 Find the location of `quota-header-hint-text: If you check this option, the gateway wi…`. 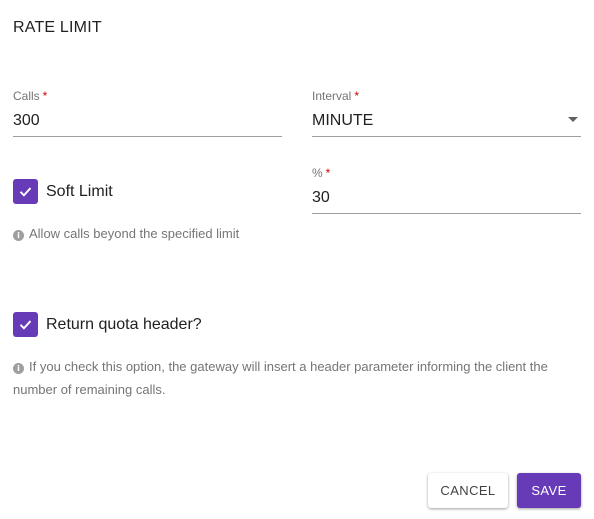

quota-header-hint-text: If you check this option, the gateway wi… is located at coordinates (280, 378).